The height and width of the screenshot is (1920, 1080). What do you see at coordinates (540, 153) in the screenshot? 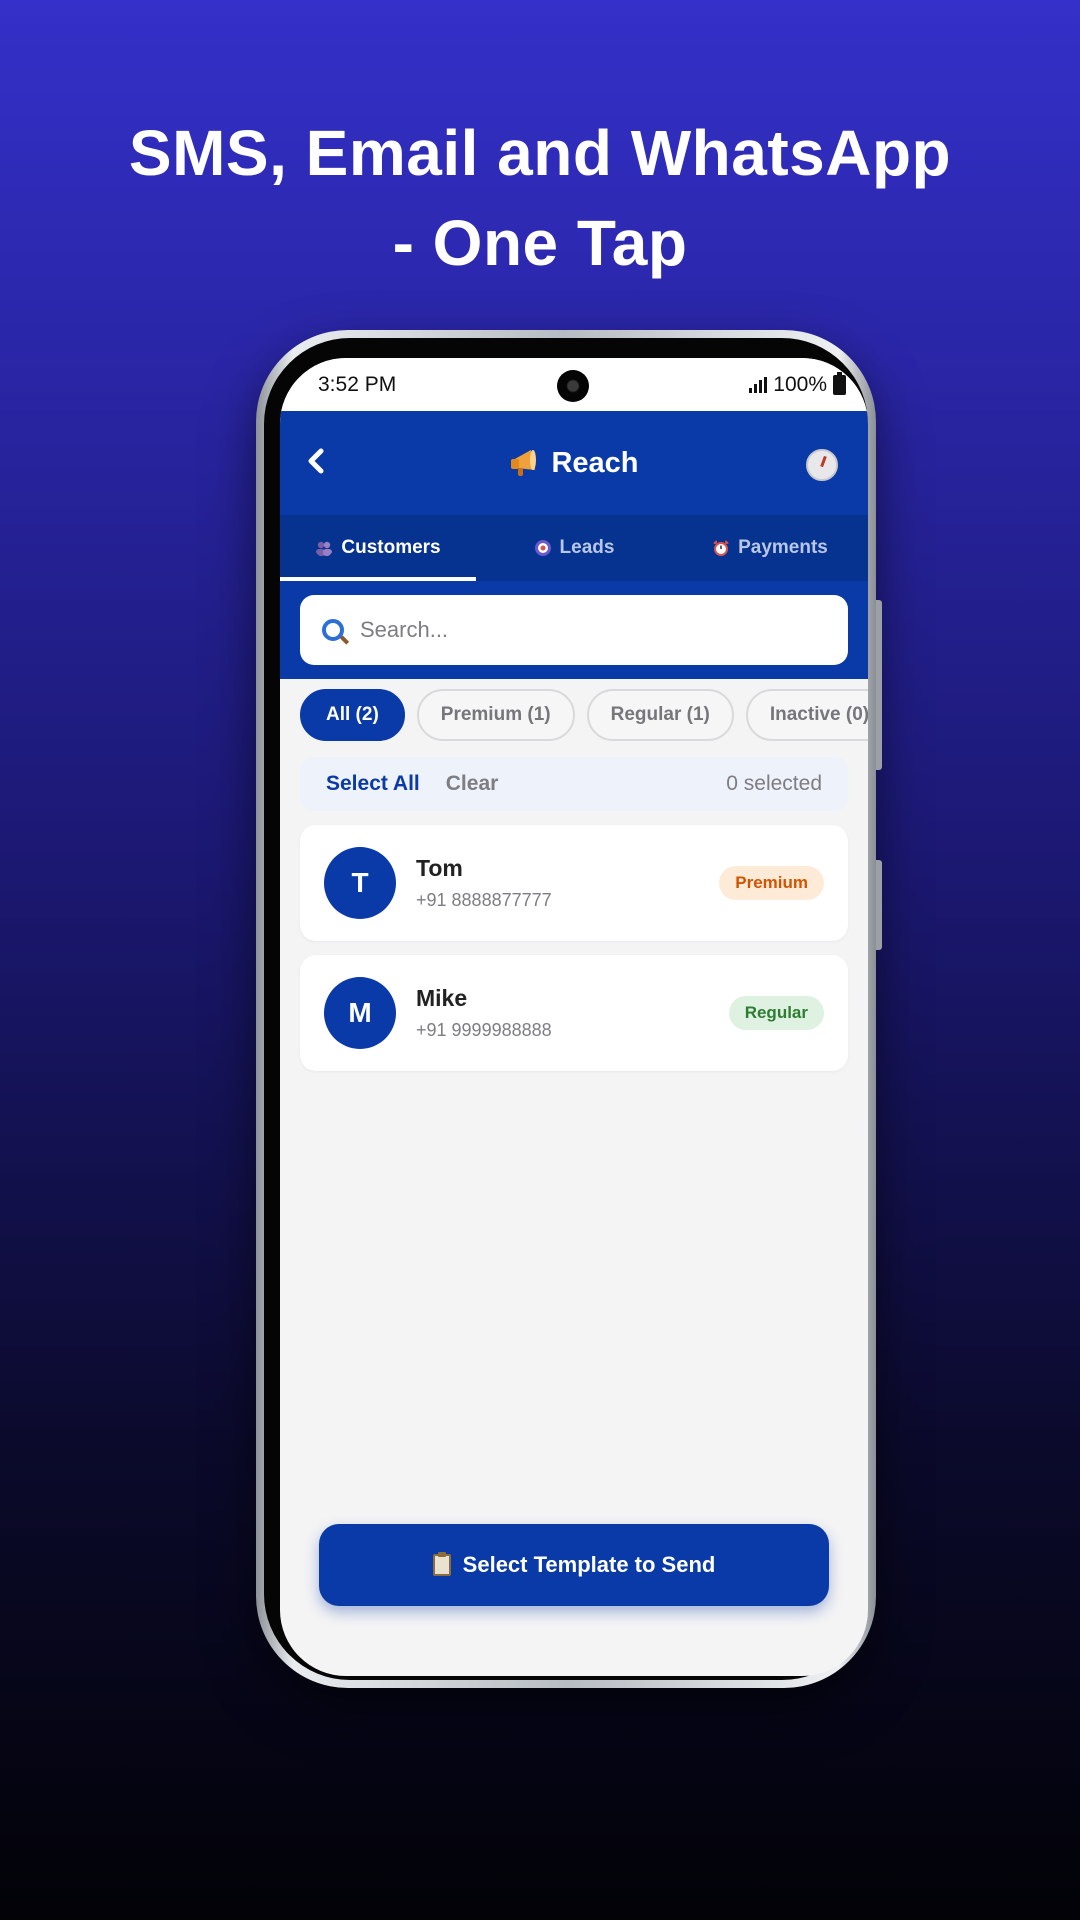
I see `headline-line-1: SMS, Email and WhatsApp` at bounding box center [540, 153].